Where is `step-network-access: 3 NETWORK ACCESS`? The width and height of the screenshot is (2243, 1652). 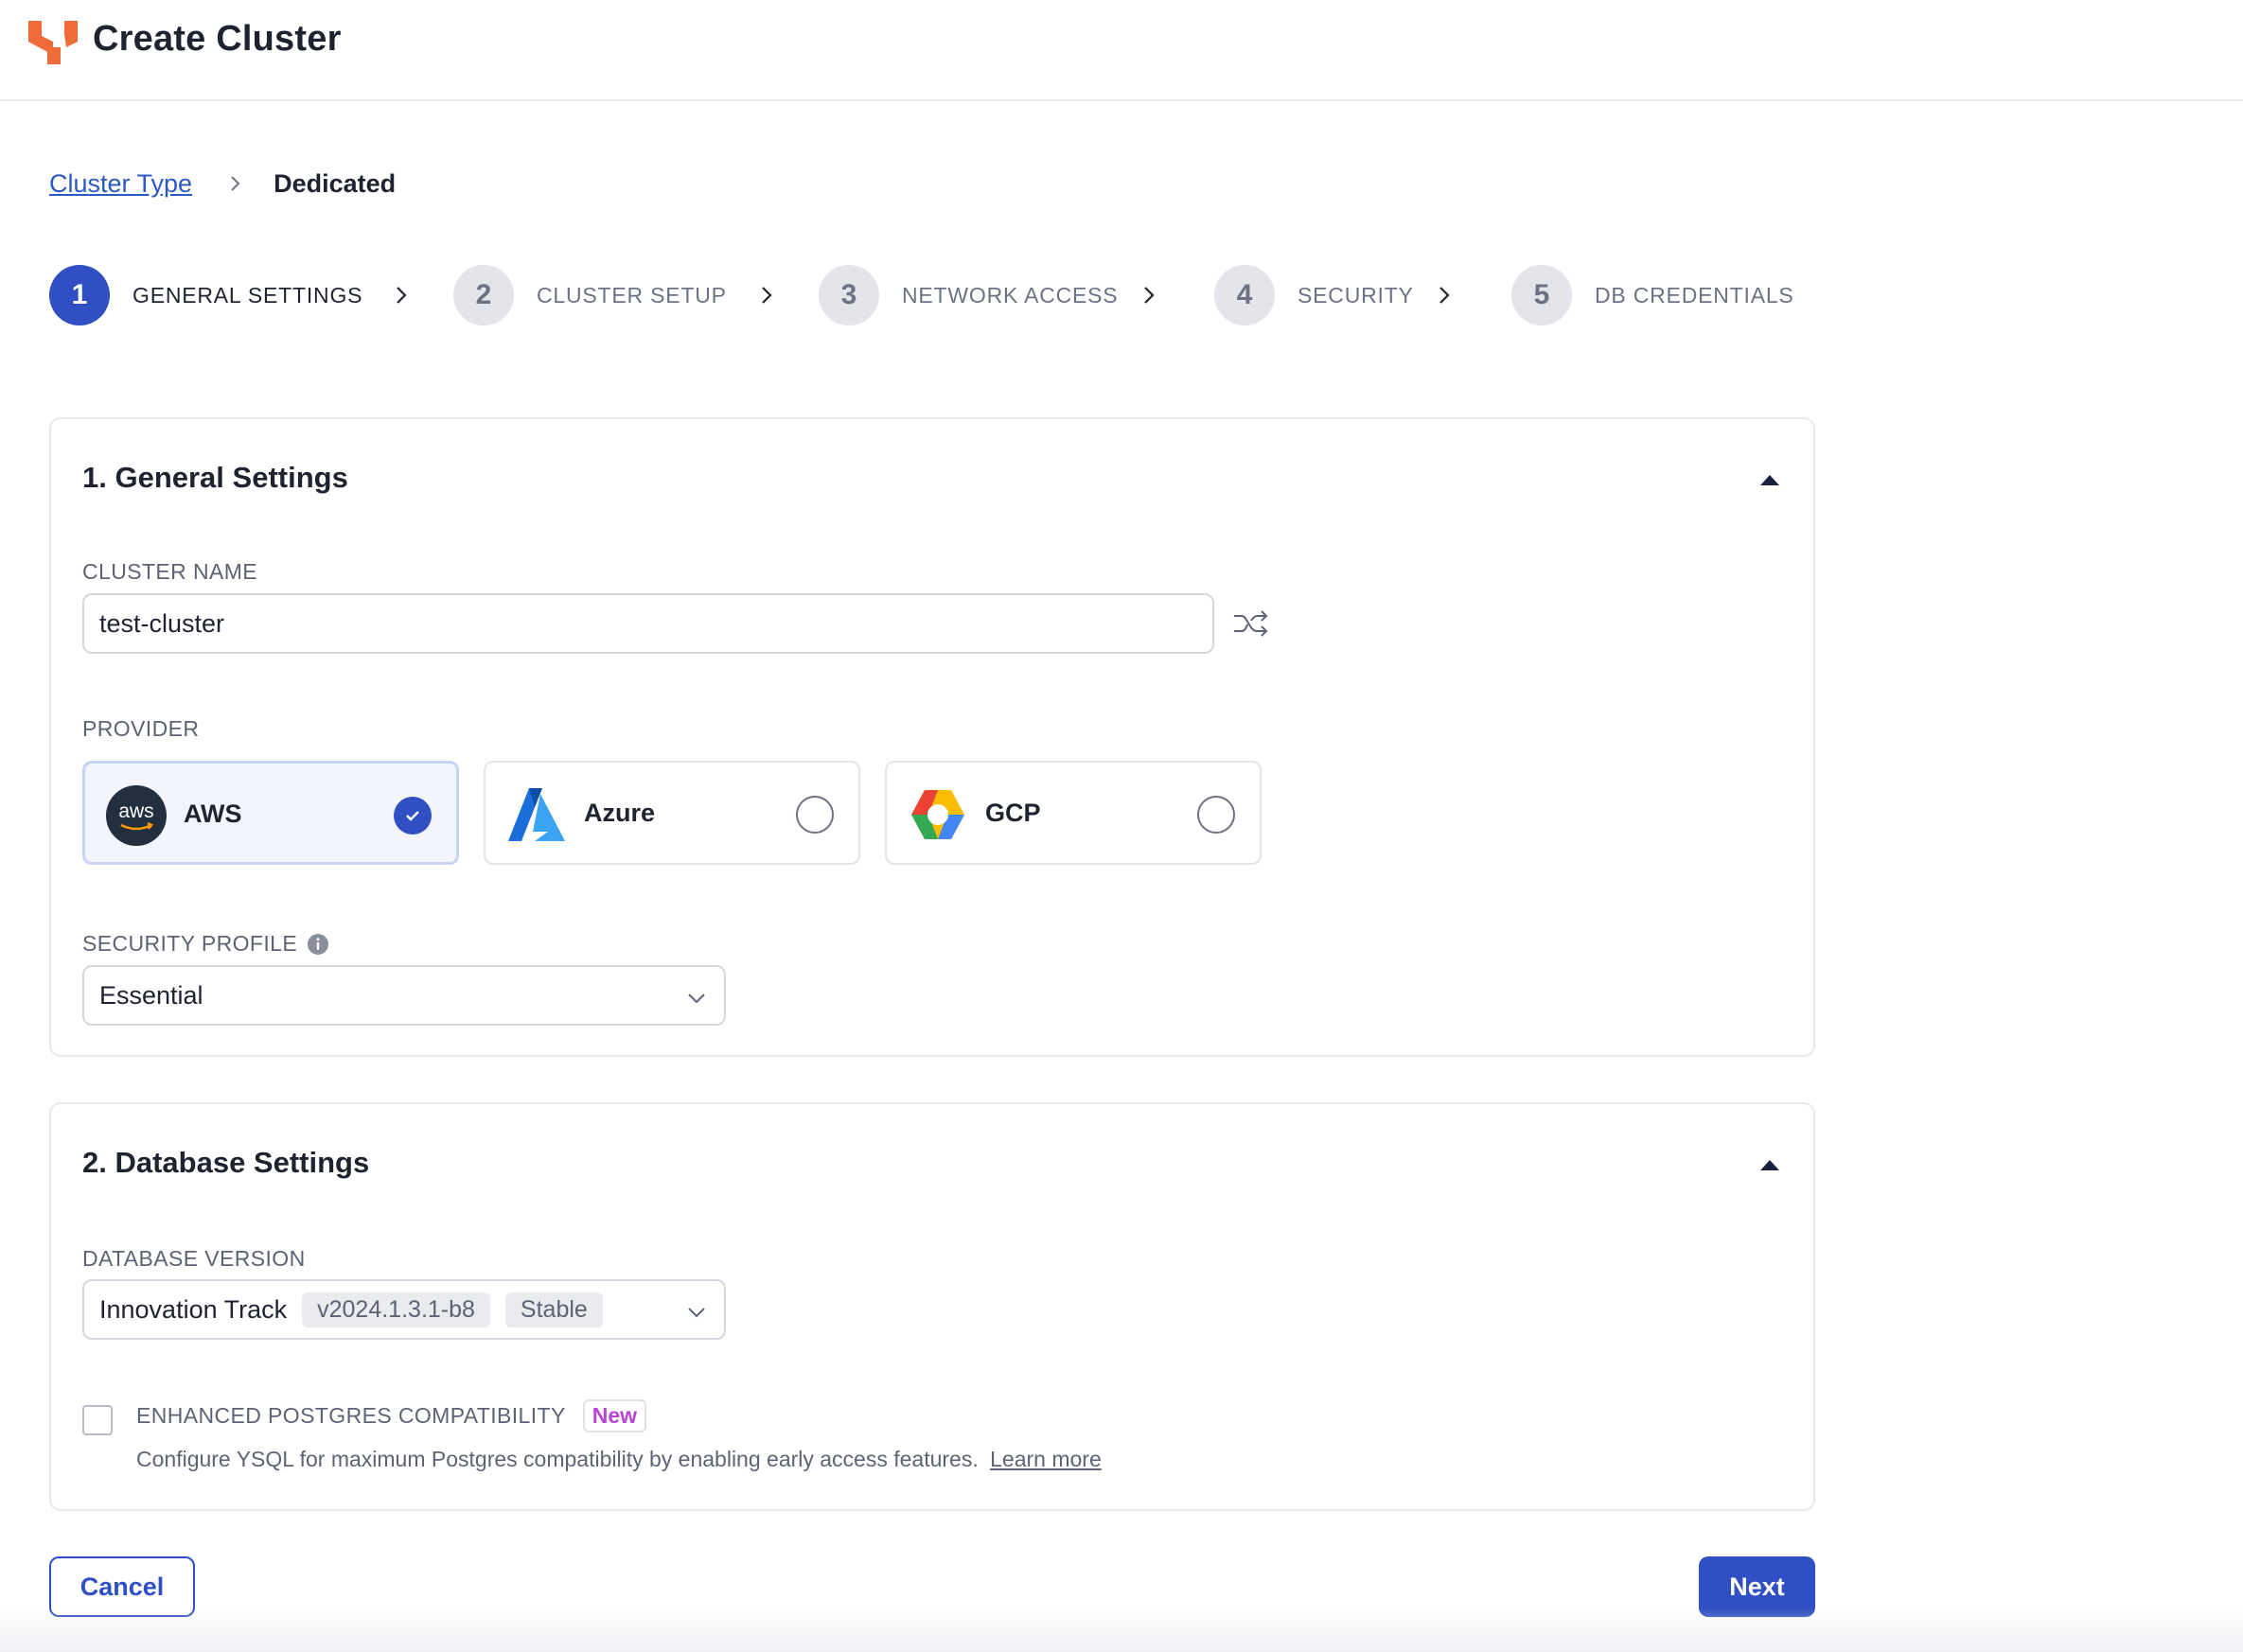
step-network-access: 3 NETWORK ACCESS is located at coordinates (968, 295).